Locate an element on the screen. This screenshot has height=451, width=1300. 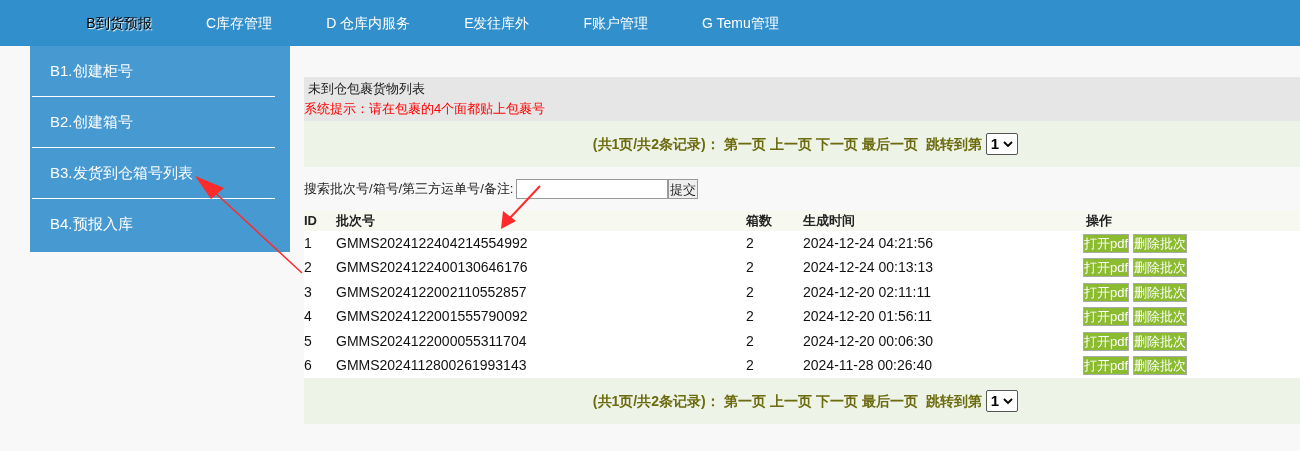
column-header: 操作 is located at coordinates (1099, 221).